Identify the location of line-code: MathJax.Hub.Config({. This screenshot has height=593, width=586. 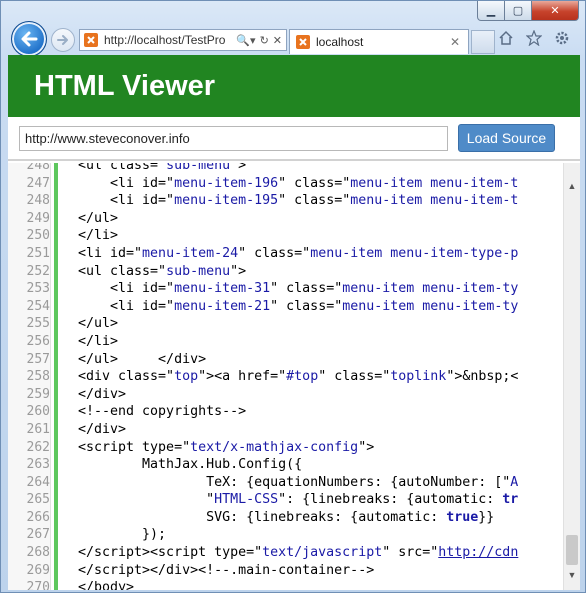
(190, 465).